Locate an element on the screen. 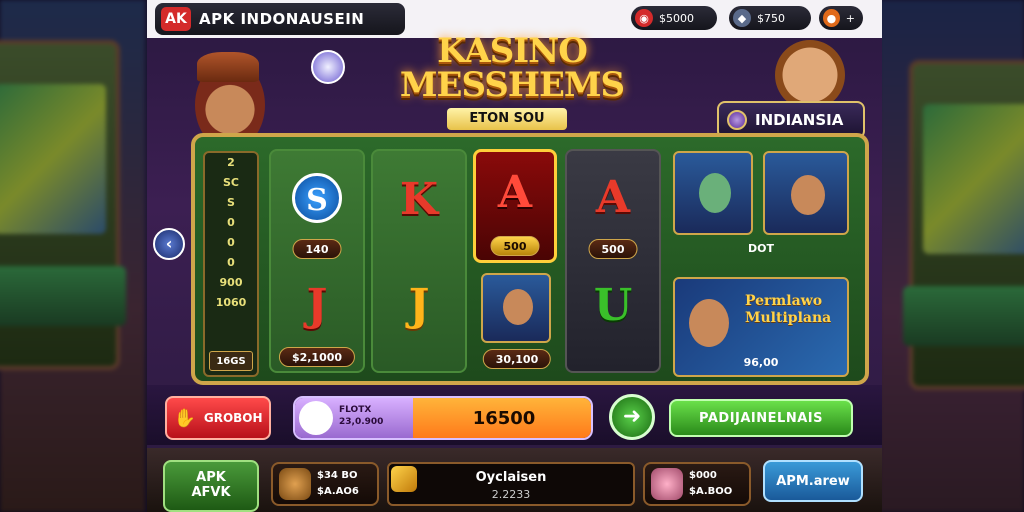  card-sub-value: $A.AO6 is located at coordinates (338, 491).